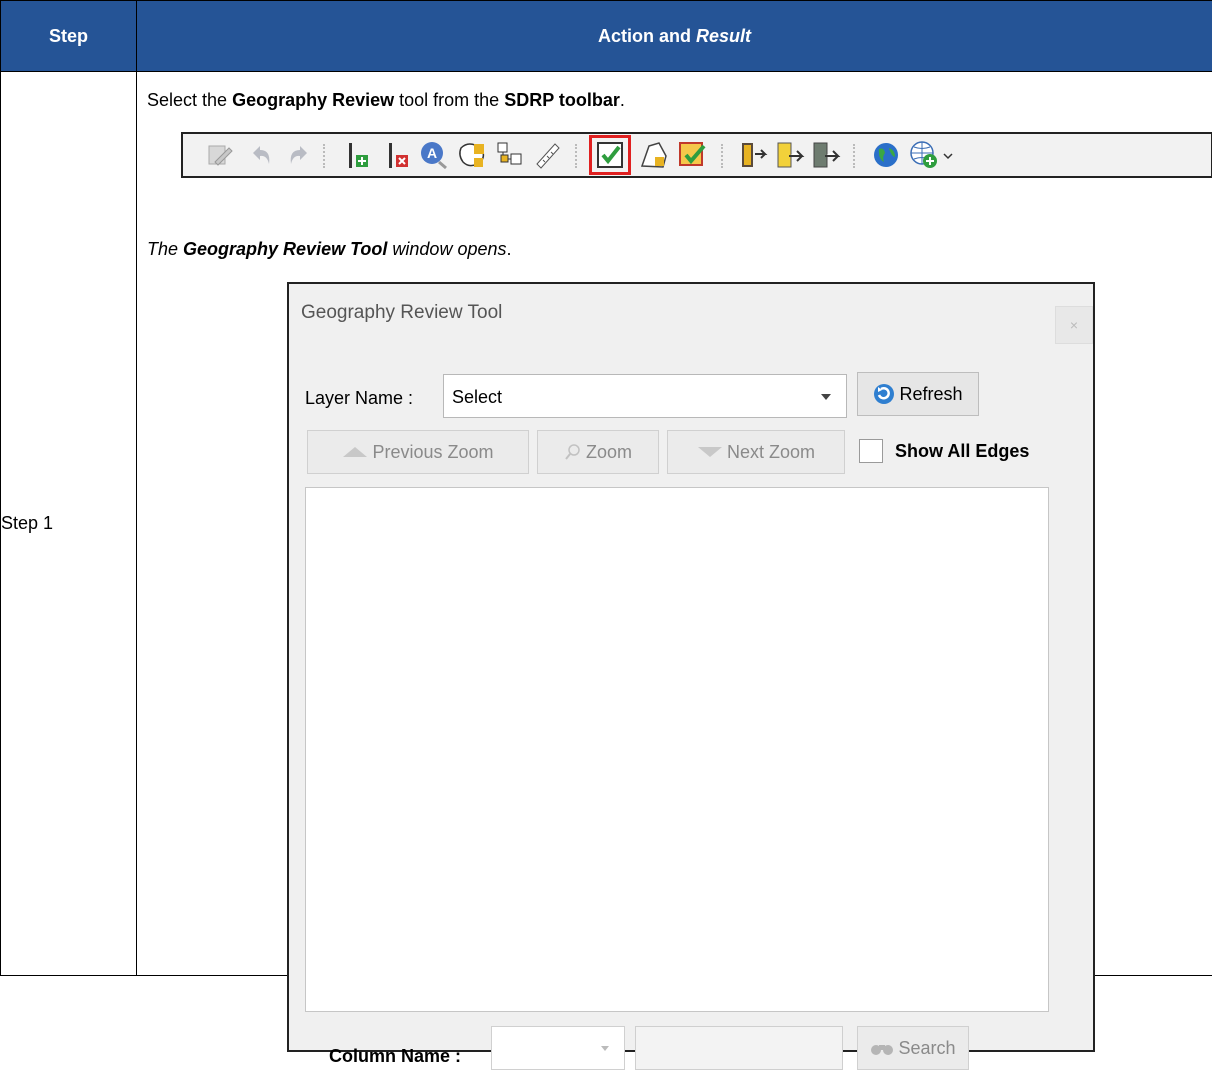 The height and width of the screenshot is (1070, 1212). What do you see at coordinates (647, 36) in the screenshot?
I see `header-action-text: Action and` at bounding box center [647, 36].